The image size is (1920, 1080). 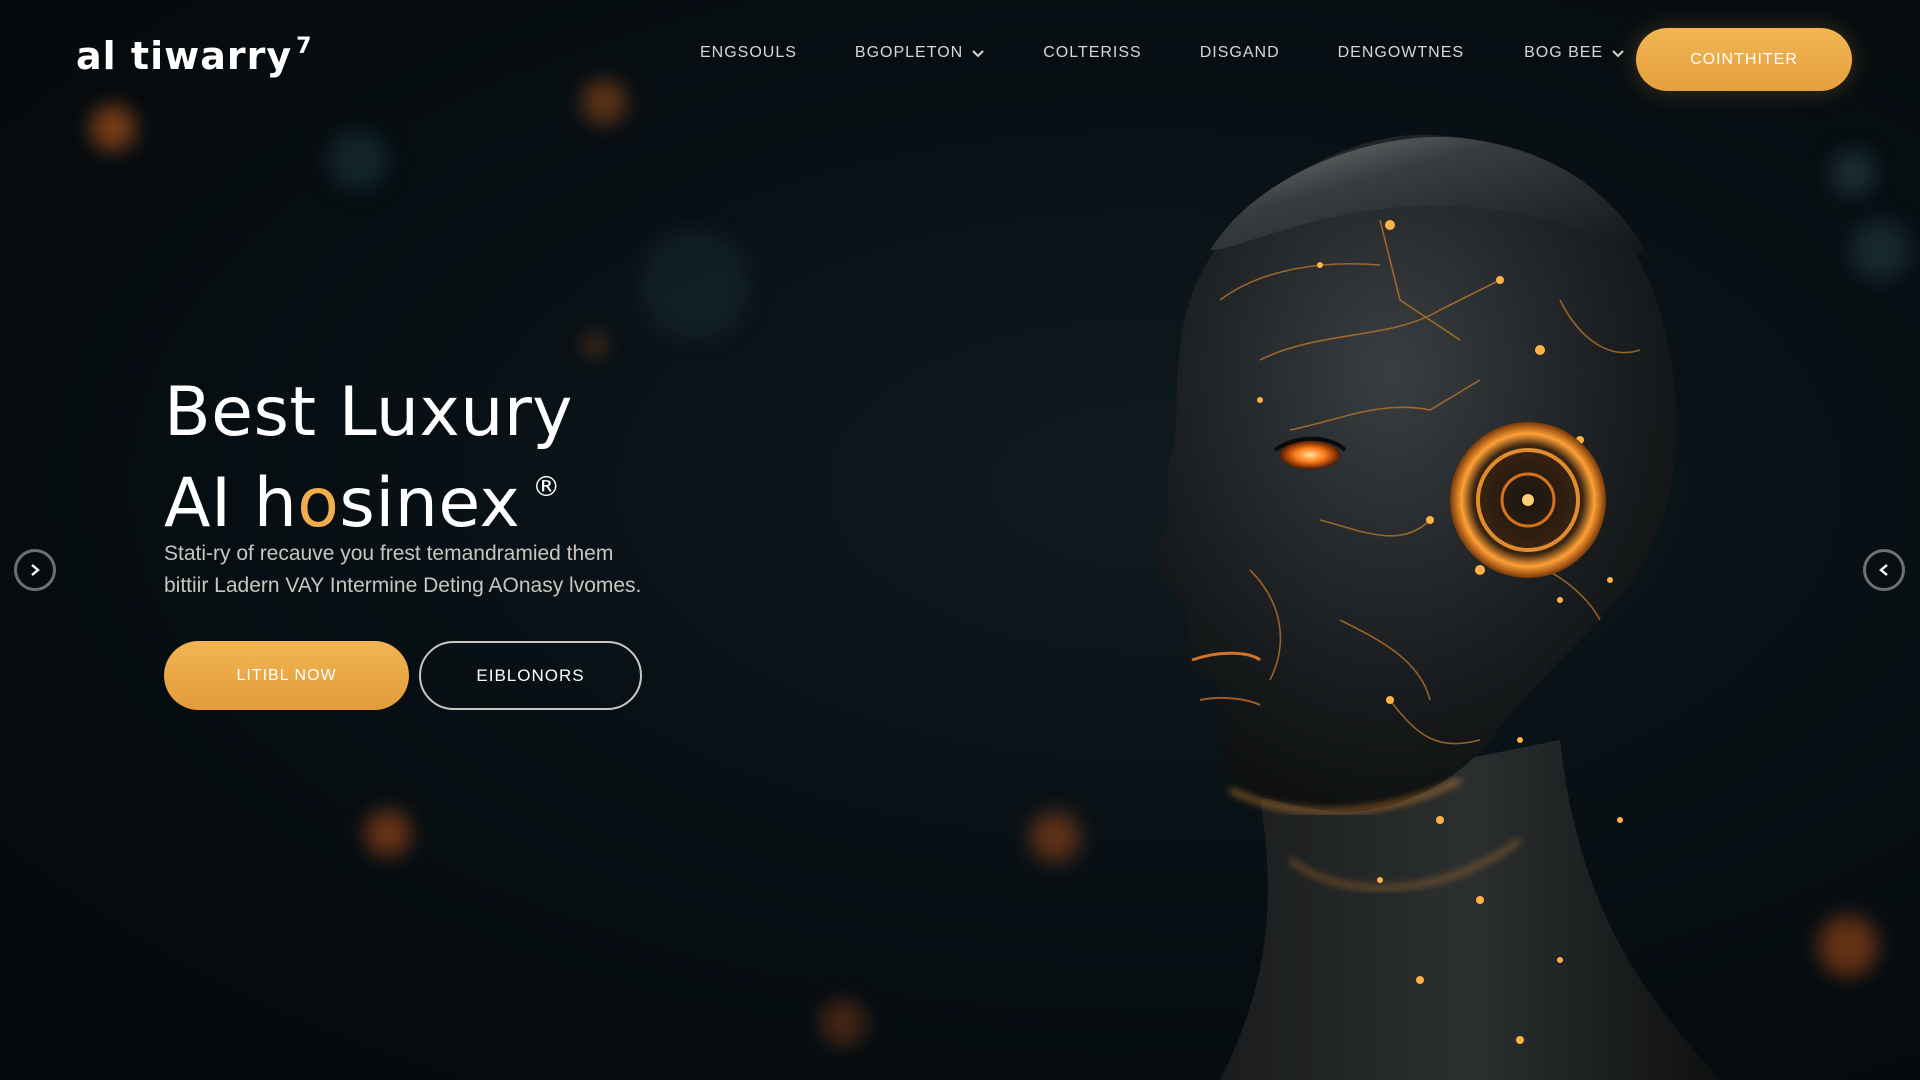 I want to click on carousel-prev-button, so click(x=35, y=570).